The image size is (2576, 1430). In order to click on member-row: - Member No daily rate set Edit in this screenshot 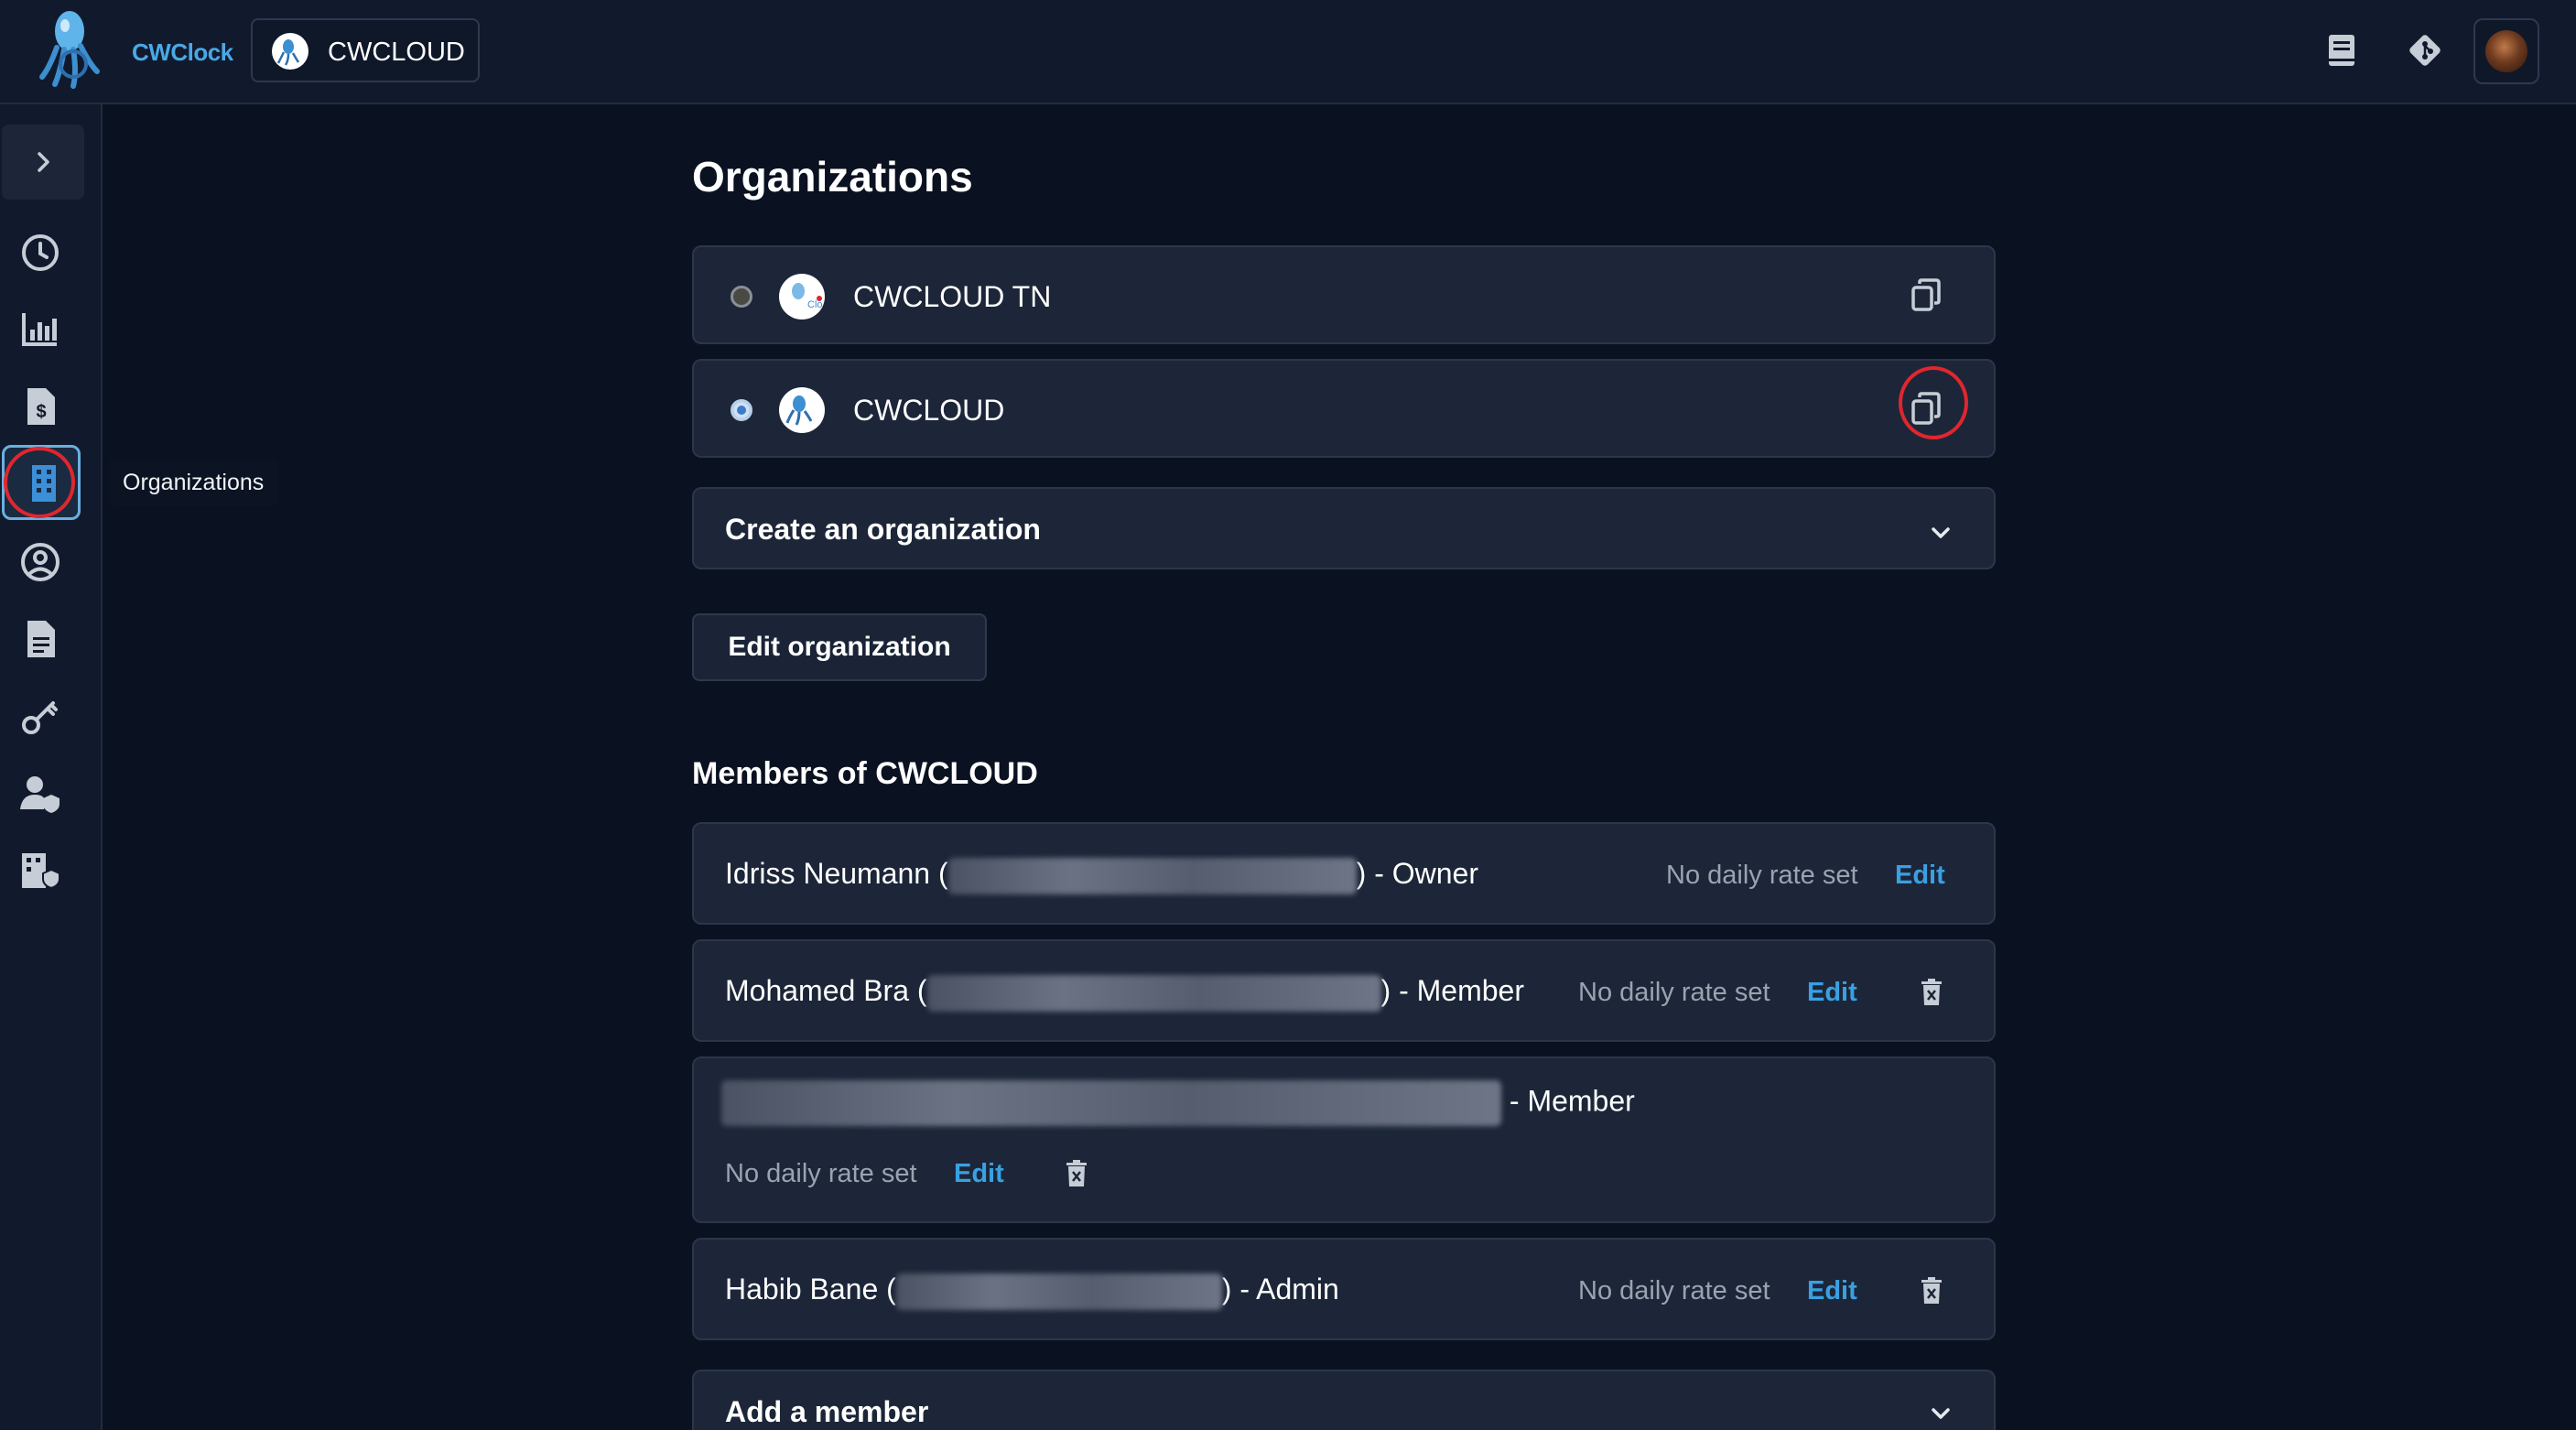, I will do `click(1344, 1139)`.